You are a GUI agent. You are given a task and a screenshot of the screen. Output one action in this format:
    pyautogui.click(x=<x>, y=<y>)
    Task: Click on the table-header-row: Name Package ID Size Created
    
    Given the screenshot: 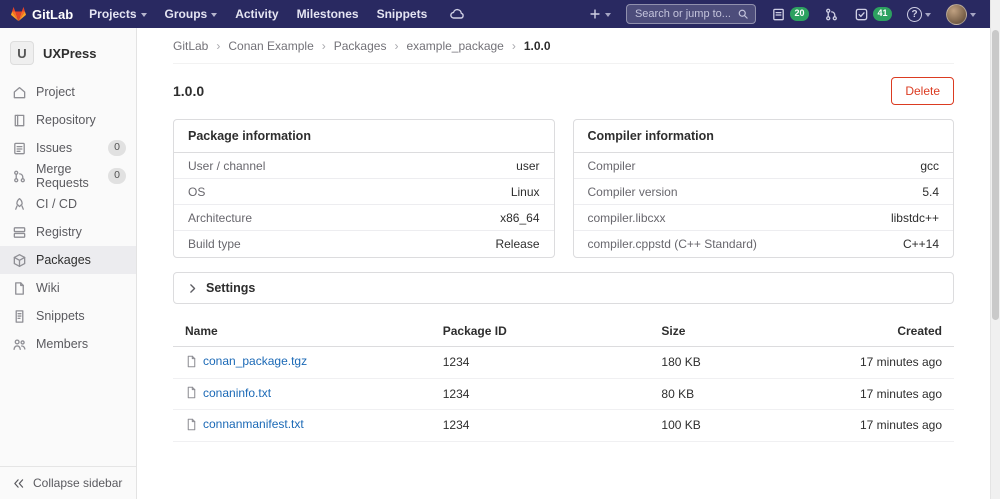 What is the action you would take?
    pyautogui.click(x=563, y=331)
    